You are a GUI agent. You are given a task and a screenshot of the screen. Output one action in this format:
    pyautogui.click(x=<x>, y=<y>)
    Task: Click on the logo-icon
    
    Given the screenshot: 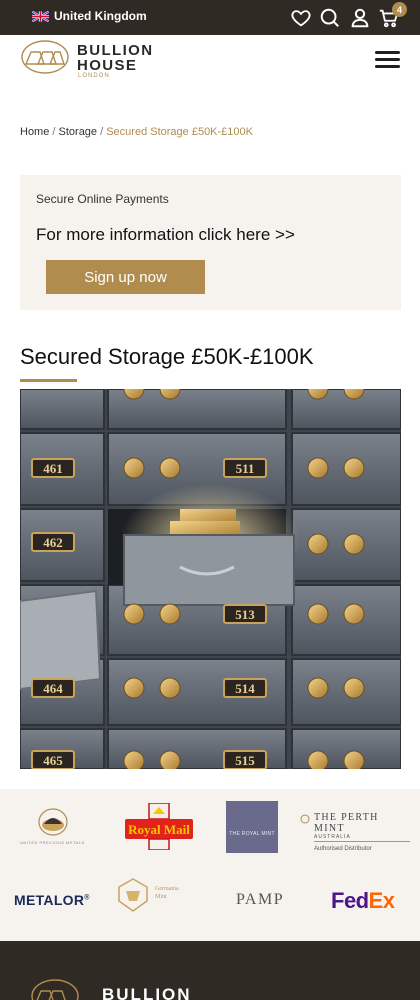 What is the action you would take?
    pyautogui.click(x=45, y=57)
    